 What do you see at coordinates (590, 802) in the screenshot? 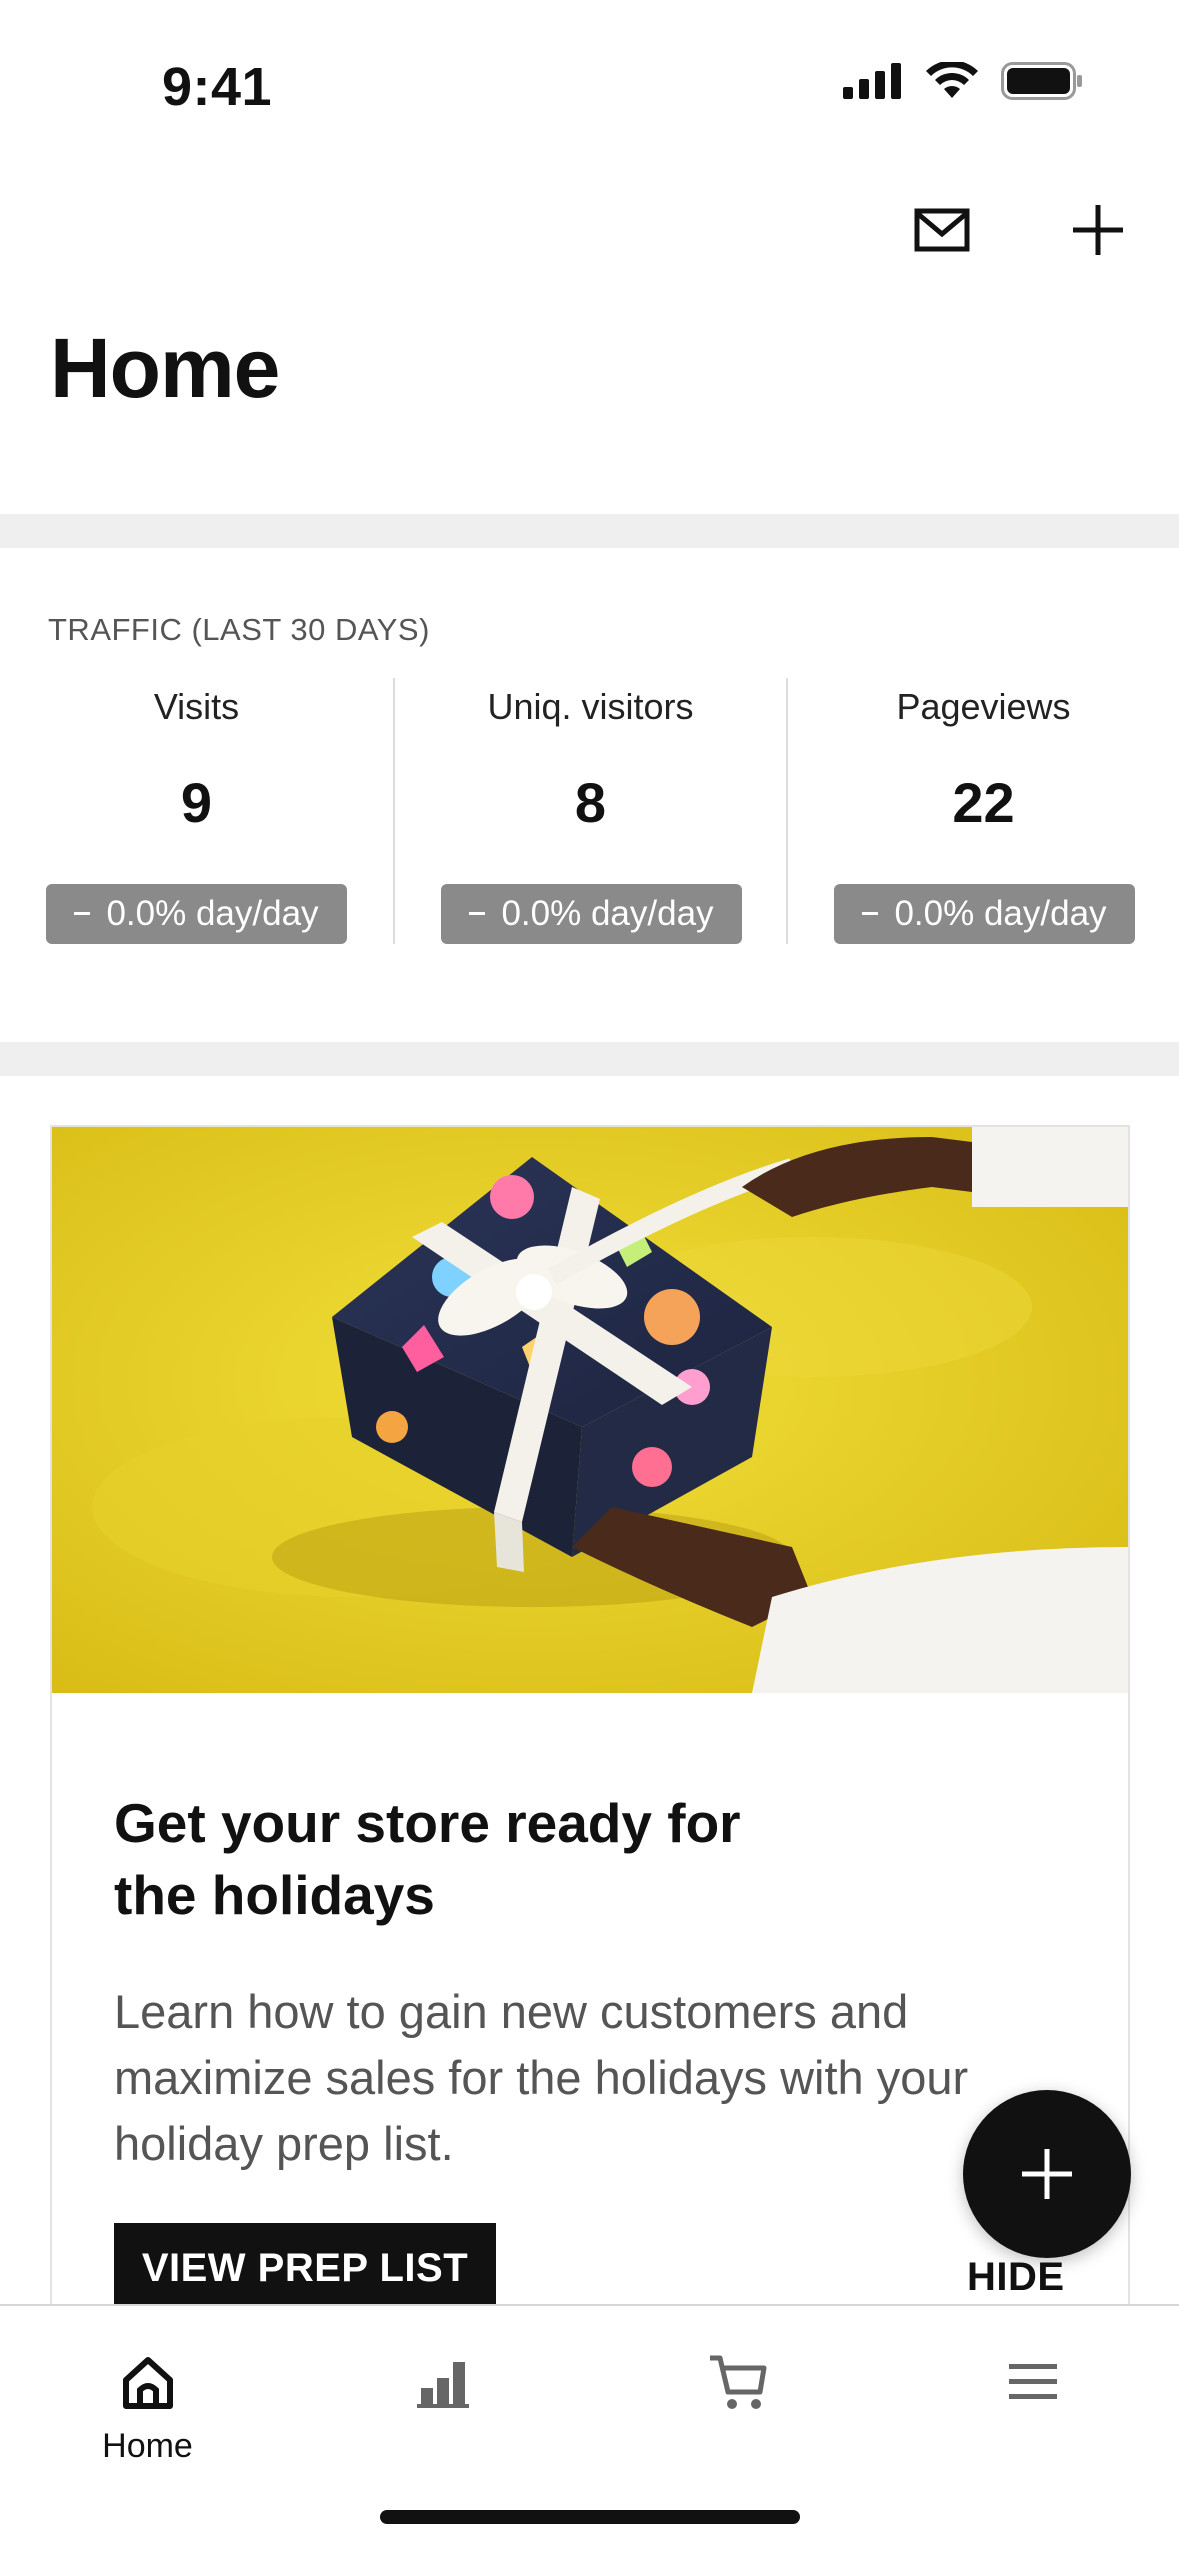
I see `metric-value: 8` at bounding box center [590, 802].